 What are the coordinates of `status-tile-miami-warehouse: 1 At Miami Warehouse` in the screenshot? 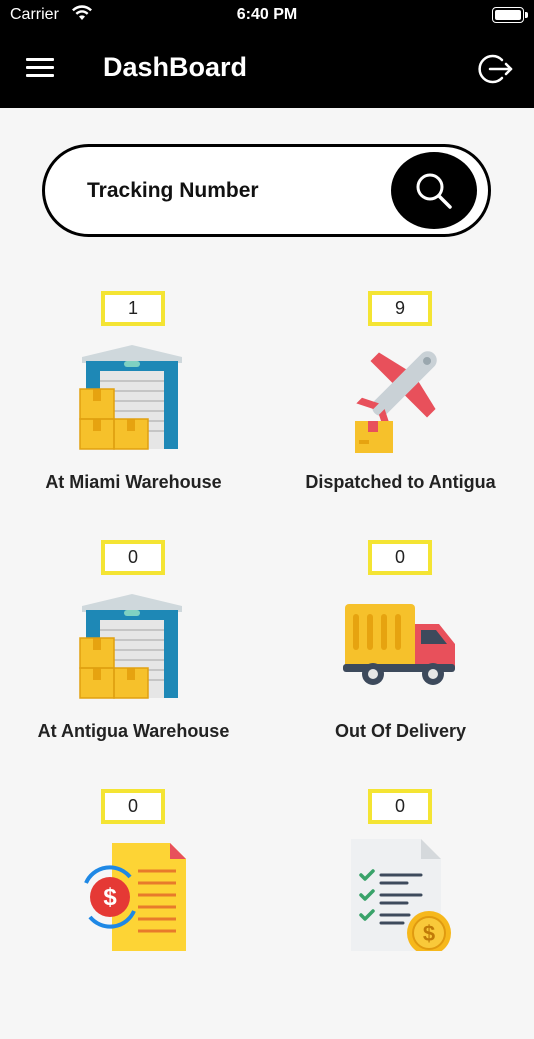 It's located at (133, 416).